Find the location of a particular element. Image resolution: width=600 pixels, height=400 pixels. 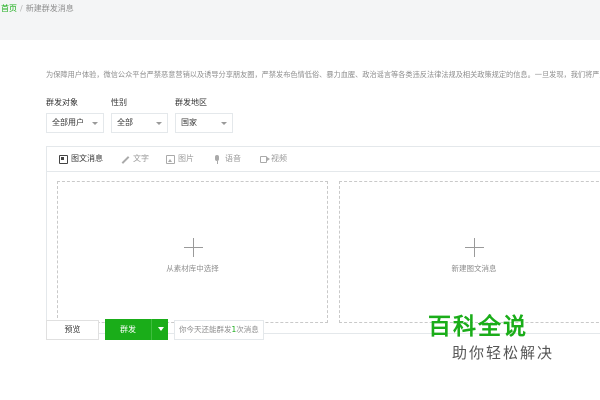

breadcrumb-current: 新建群发消息 is located at coordinates (49, 8).